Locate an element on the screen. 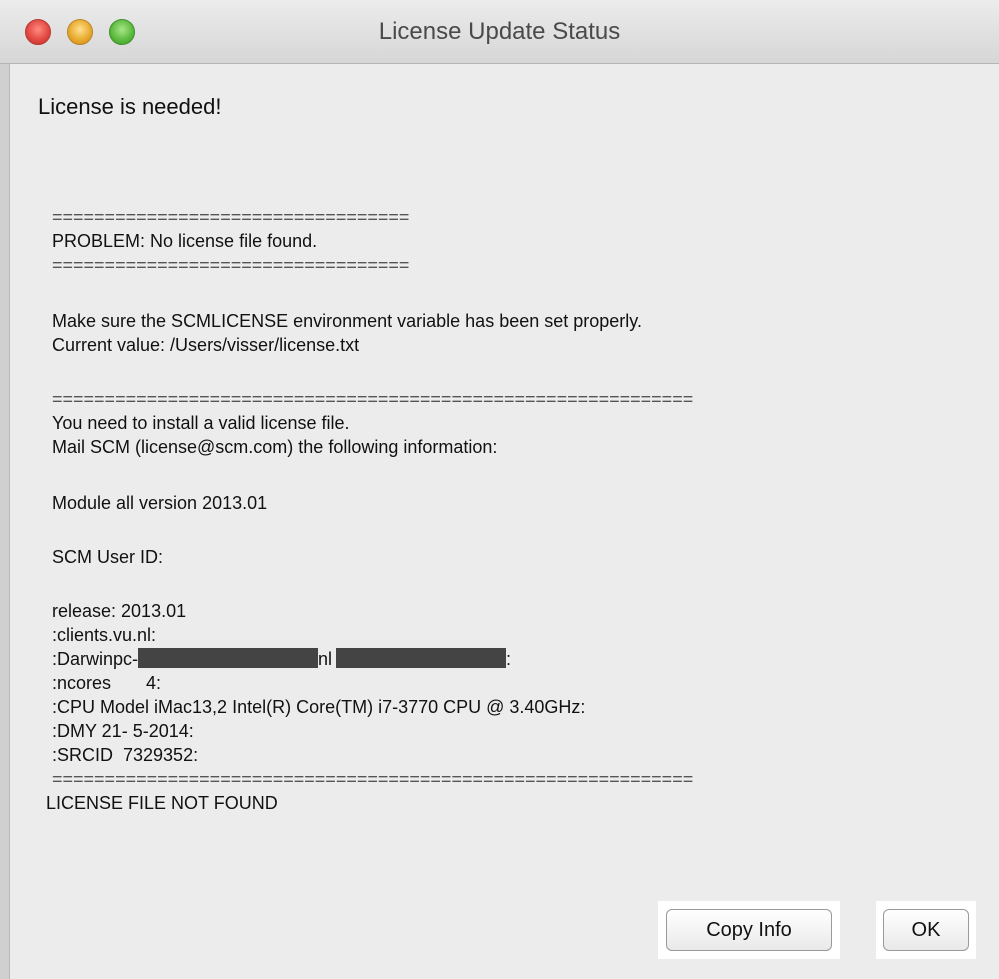 The height and width of the screenshot is (979, 999). window-title: License Update Status is located at coordinates (499, 31).